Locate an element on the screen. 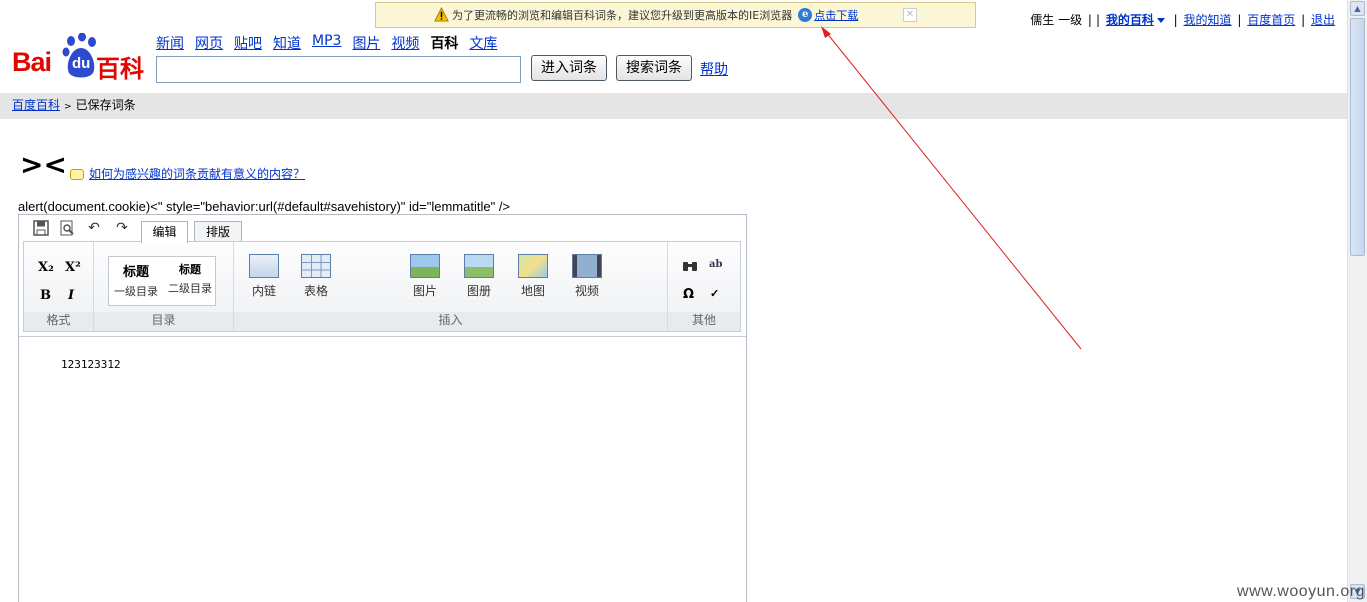 Image resolution: width=1367 pixels, height=602 pixels. find-icon is located at coordinates (690, 268).